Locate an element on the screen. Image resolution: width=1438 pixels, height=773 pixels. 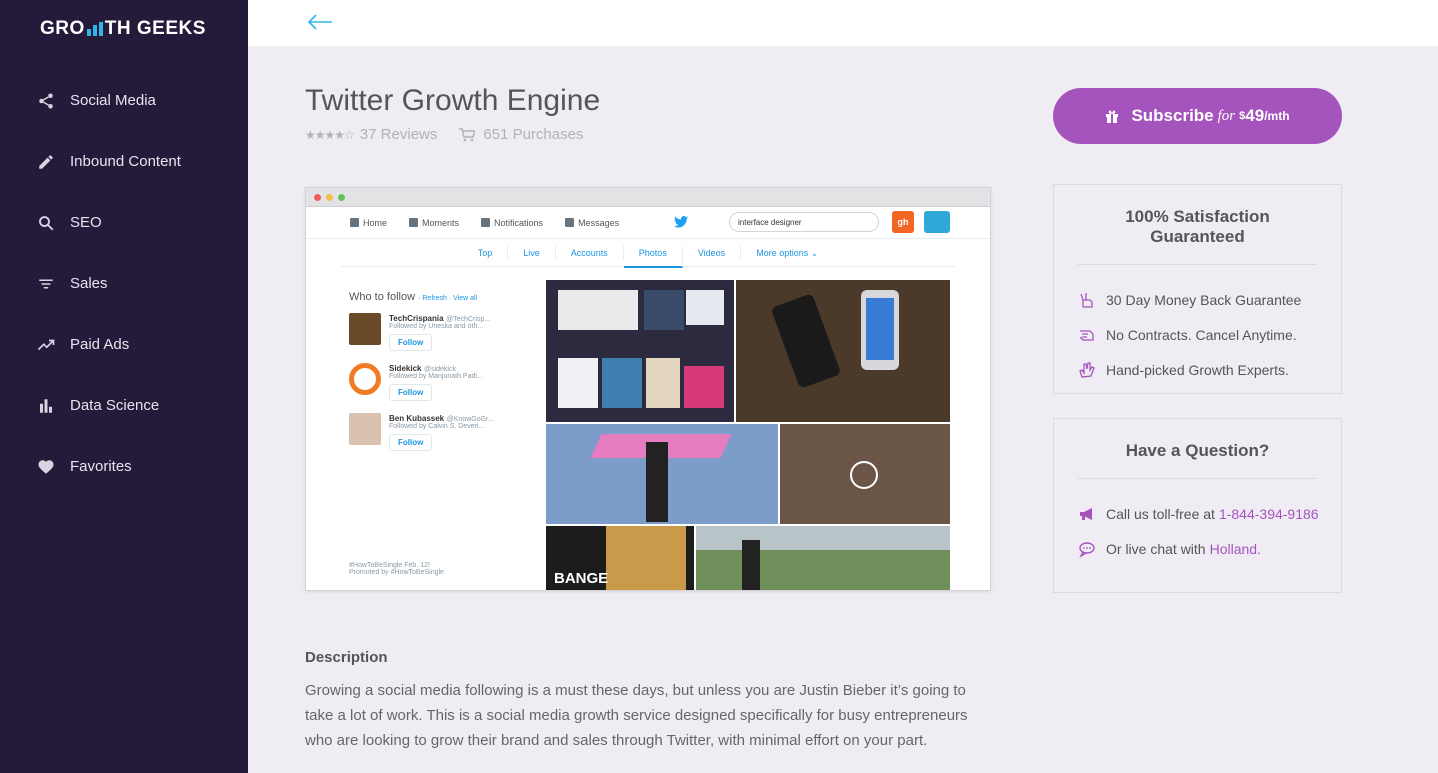
sidebar-item-seo: SEO is located at coordinates (124, 222).